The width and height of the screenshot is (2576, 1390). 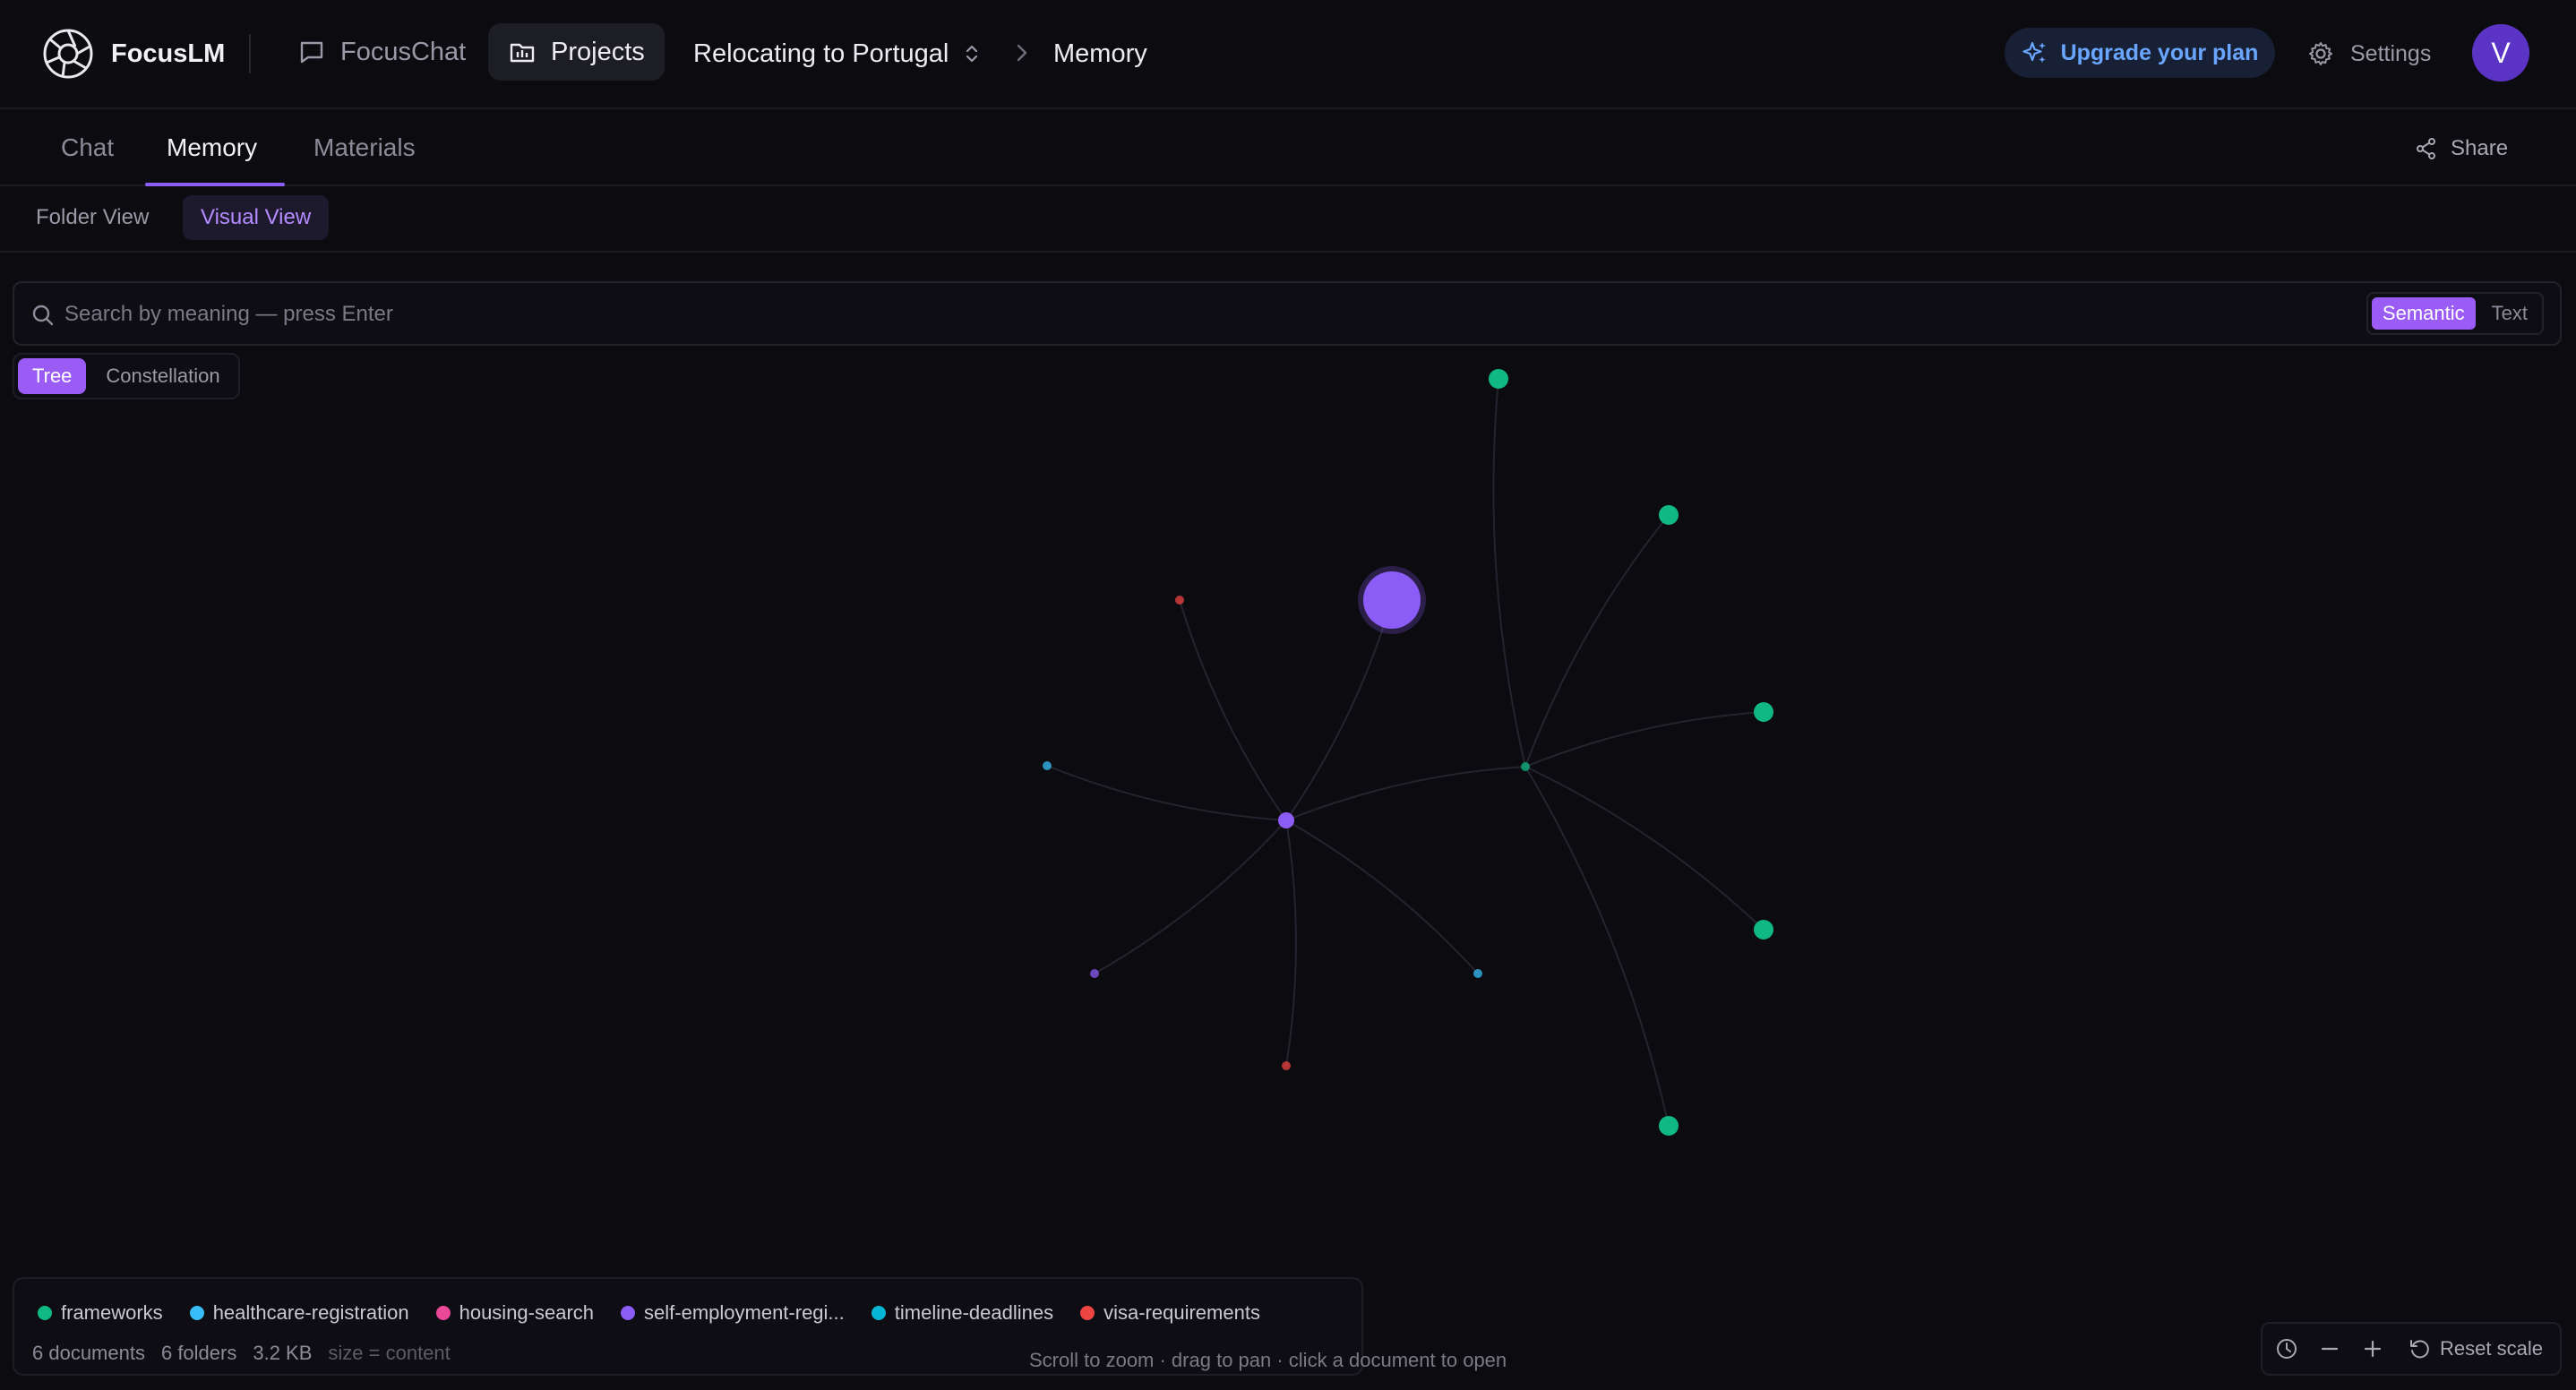 I want to click on tree-layout-button: Tree, so click(x=52, y=376).